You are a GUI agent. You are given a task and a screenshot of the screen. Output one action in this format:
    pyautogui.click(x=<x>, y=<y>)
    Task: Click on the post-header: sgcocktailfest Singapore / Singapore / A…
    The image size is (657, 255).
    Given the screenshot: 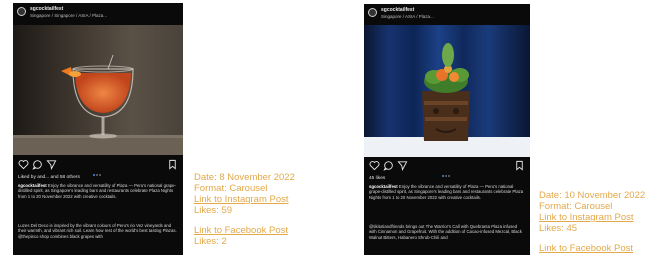 What is the action you would take?
    pyautogui.click(x=98, y=14)
    